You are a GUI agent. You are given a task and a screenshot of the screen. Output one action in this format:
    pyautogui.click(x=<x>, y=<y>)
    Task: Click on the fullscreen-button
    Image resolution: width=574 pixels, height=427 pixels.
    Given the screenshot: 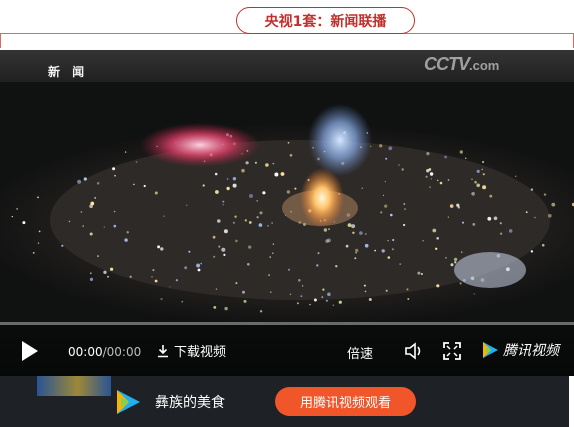 What is the action you would take?
    pyautogui.click(x=452, y=353)
    